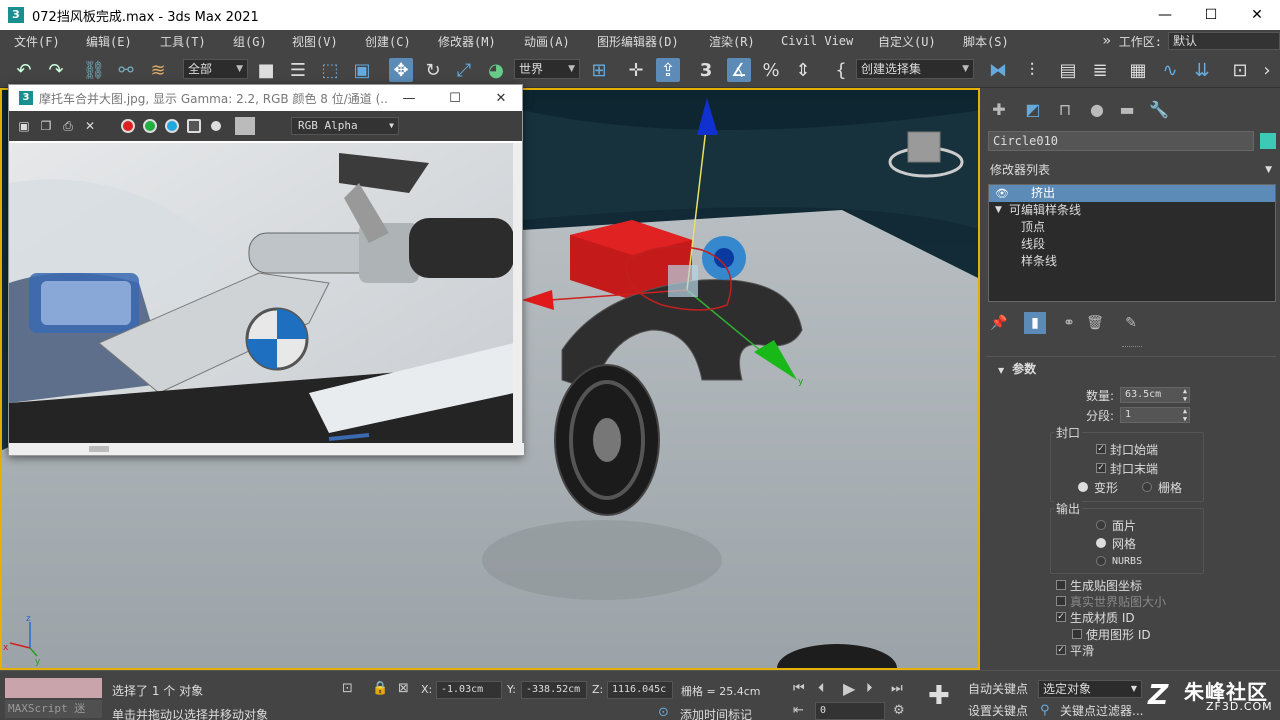  What do you see at coordinates (1162, 487) in the screenshot?
I see `grid-radio-row: 栅格` at bounding box center [1162, 487].